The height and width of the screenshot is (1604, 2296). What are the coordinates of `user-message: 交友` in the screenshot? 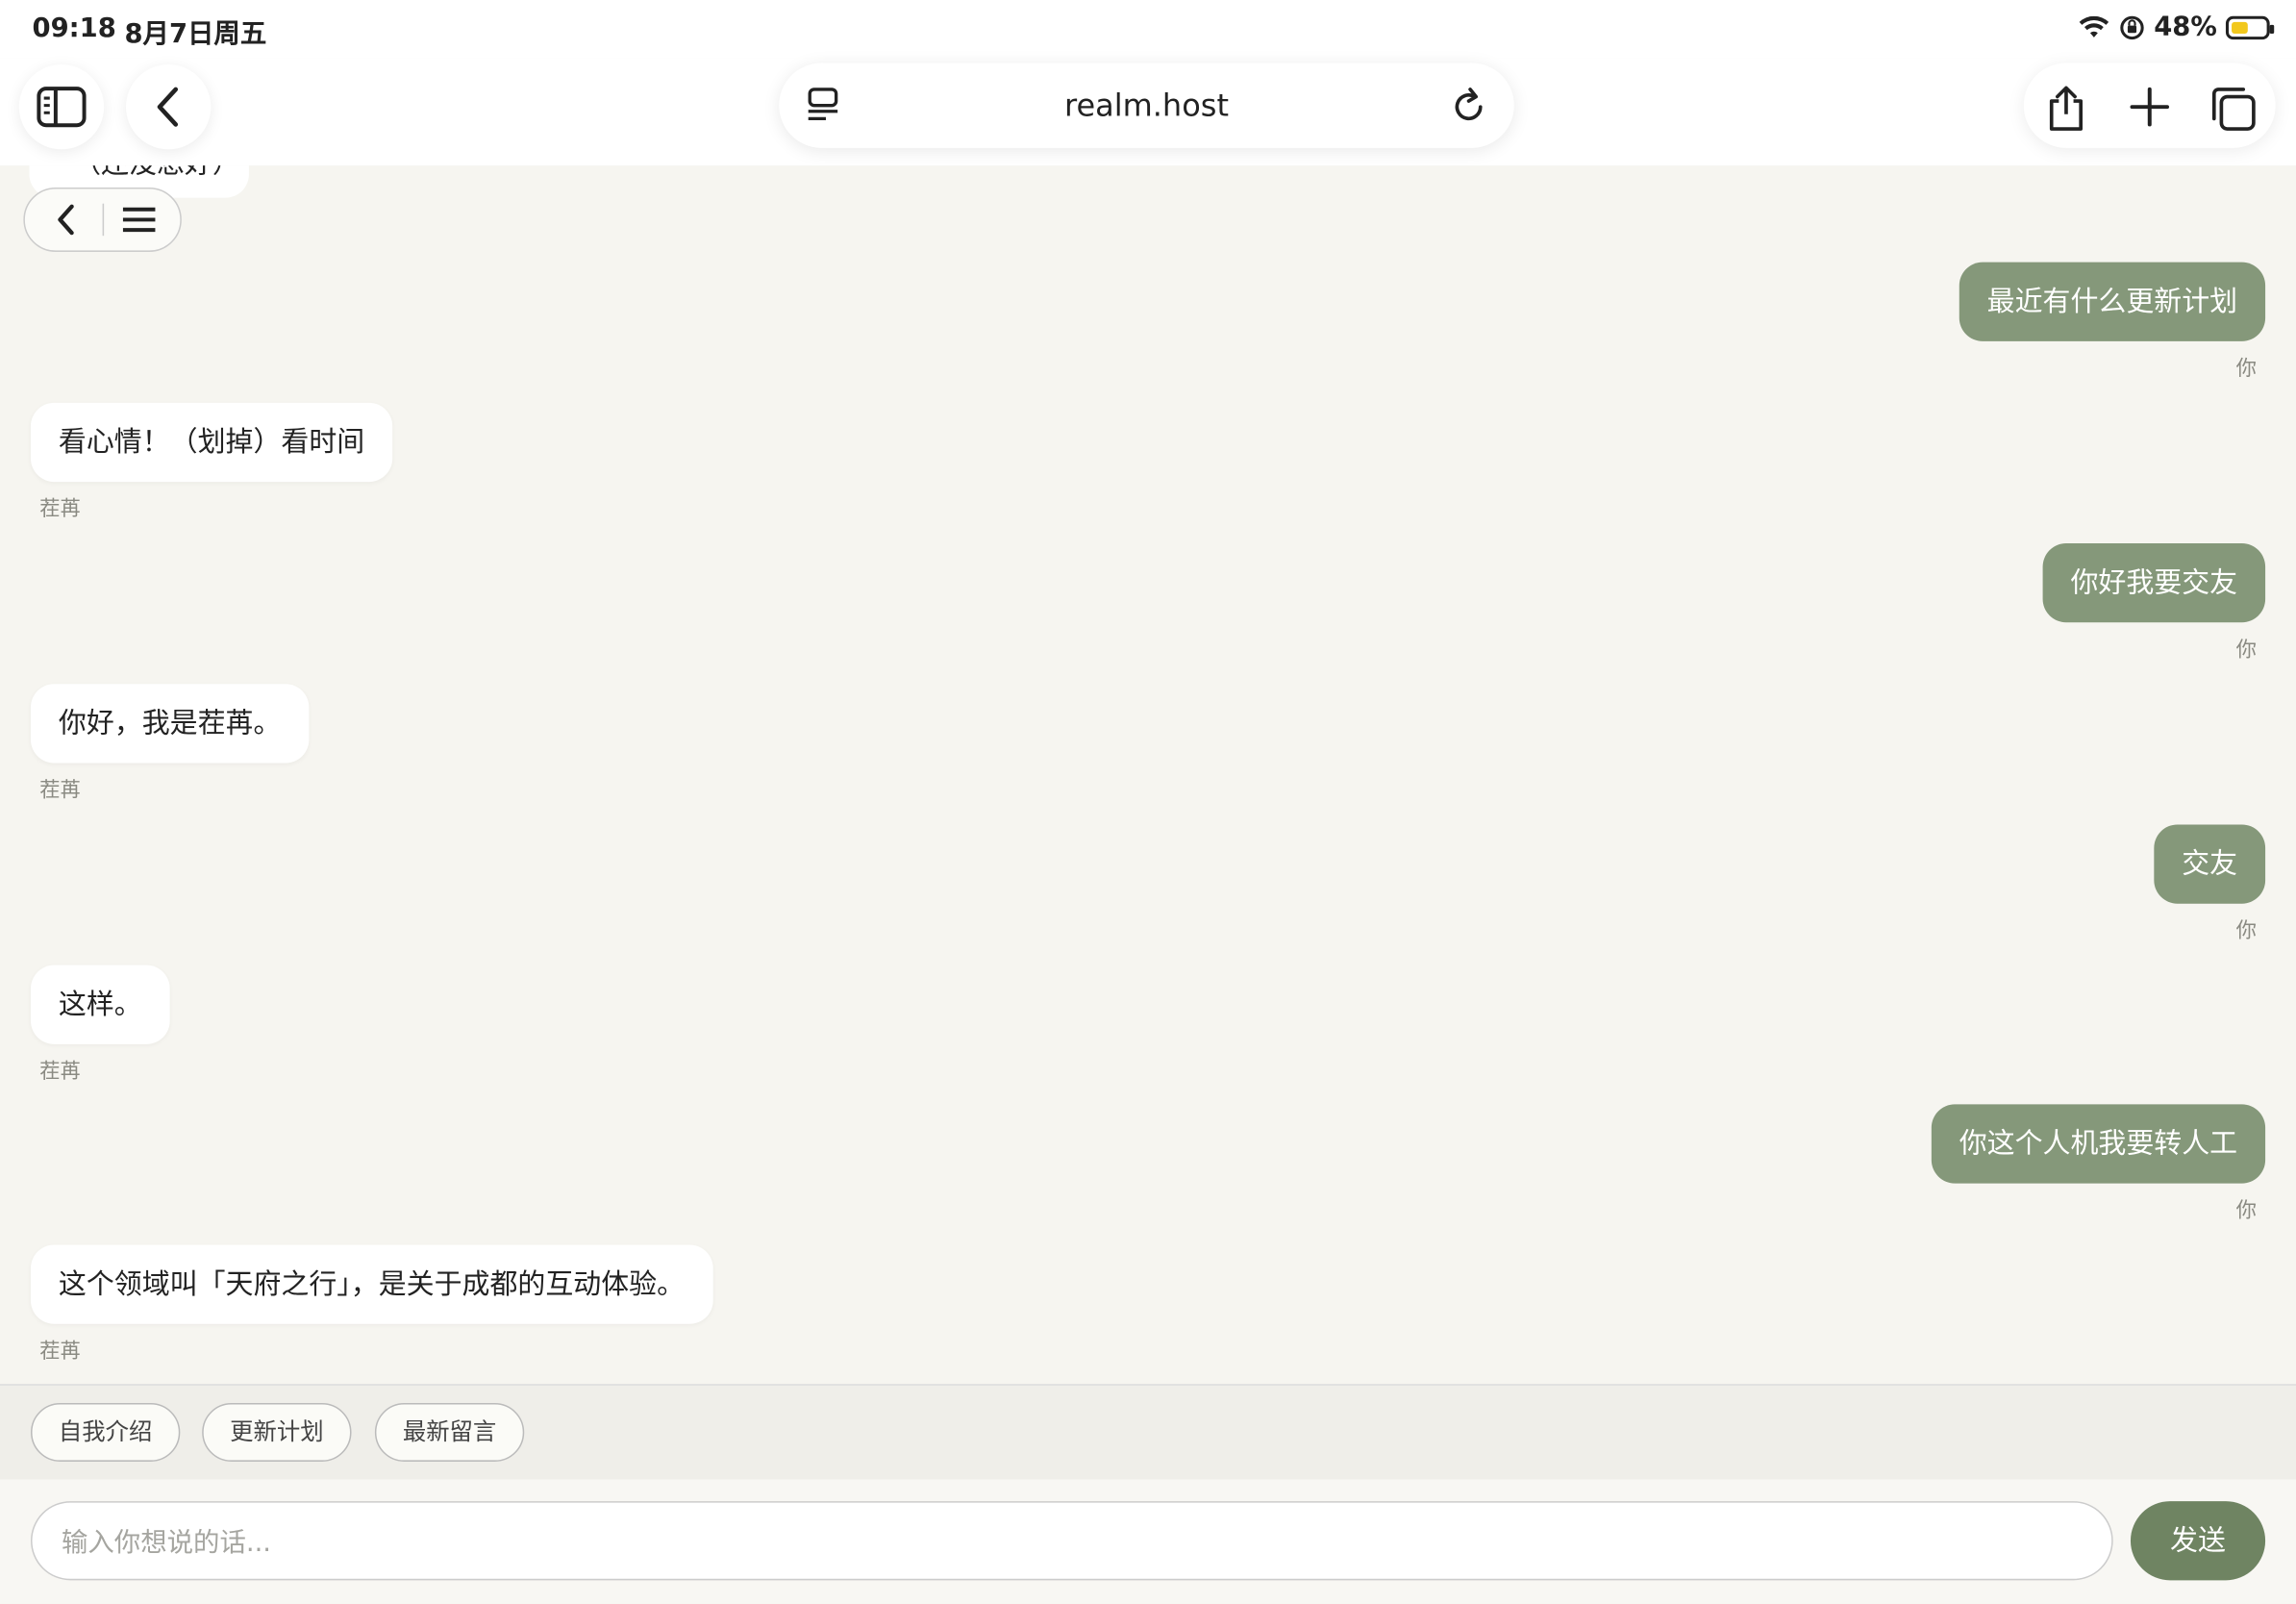 It's located at (2210, 864).